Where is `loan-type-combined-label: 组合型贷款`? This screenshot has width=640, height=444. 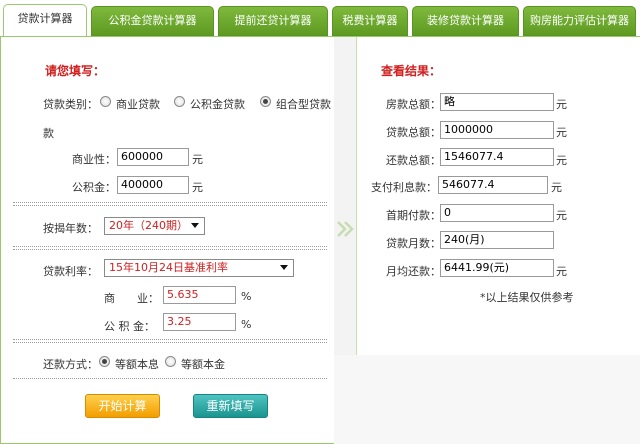 loan-type-combined-label: 组合型贷款 is located at coordinates (303, 104).